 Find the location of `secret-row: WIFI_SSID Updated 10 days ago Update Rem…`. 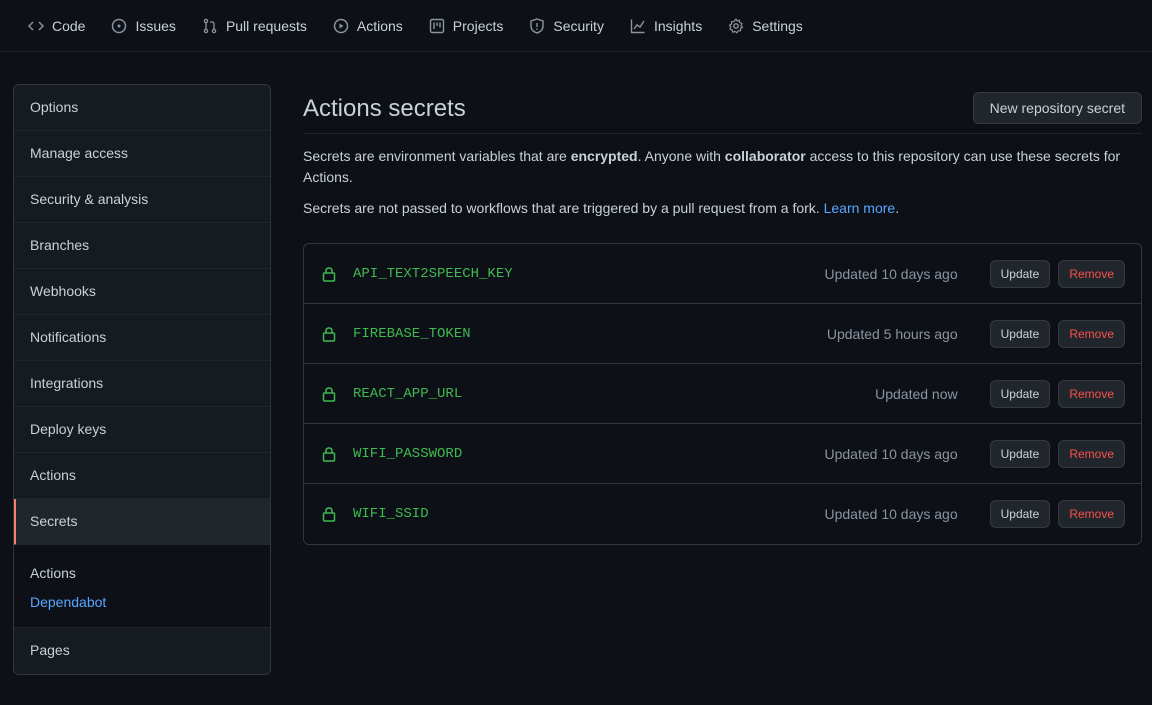

secret-row: WIFI_SSID Updated 10 days ago Update Rem… is located at coordinates (722, 514).